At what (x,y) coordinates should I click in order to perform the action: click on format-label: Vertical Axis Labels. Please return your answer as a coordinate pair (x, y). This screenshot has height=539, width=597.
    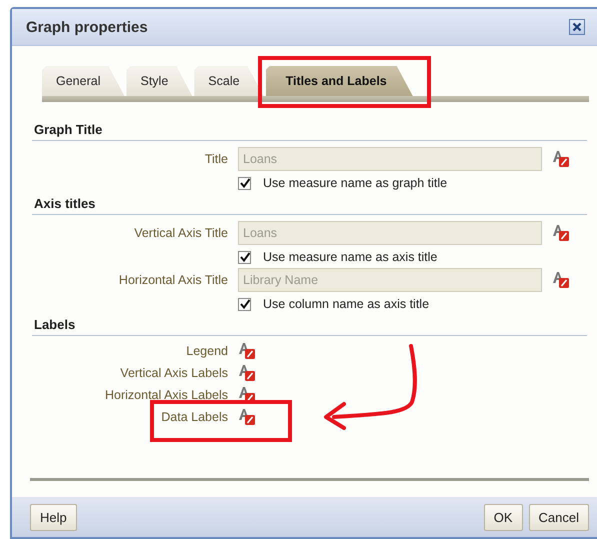
    Looking at the image, I should click on (173, 373).